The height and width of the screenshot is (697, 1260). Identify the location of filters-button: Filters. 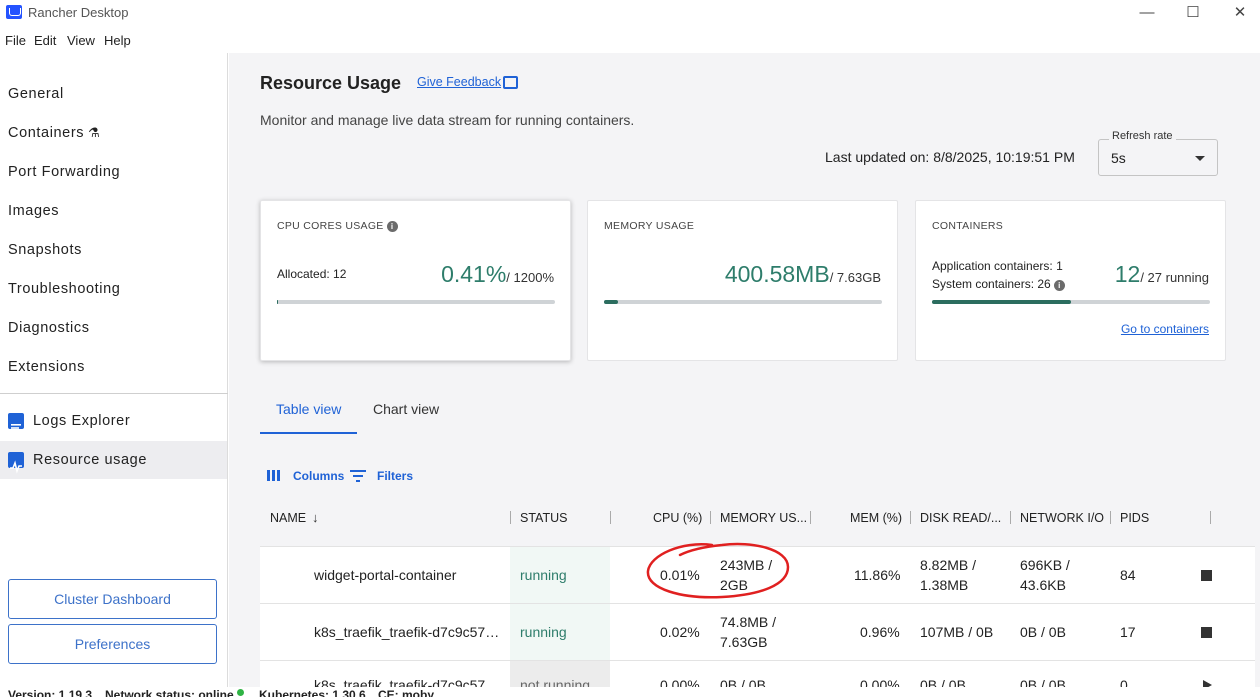
(395, 476).